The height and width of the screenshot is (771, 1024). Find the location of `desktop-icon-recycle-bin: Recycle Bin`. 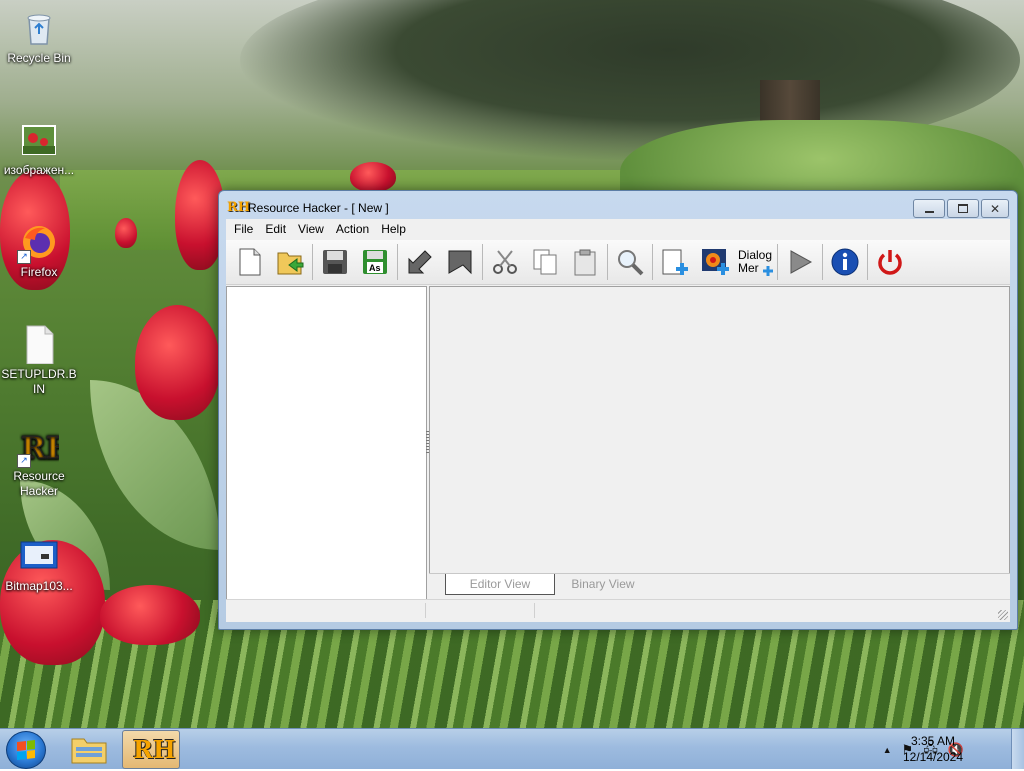

desktop-icon-recycle-bin: Recycle Bin is located at coordinates (39, 37).